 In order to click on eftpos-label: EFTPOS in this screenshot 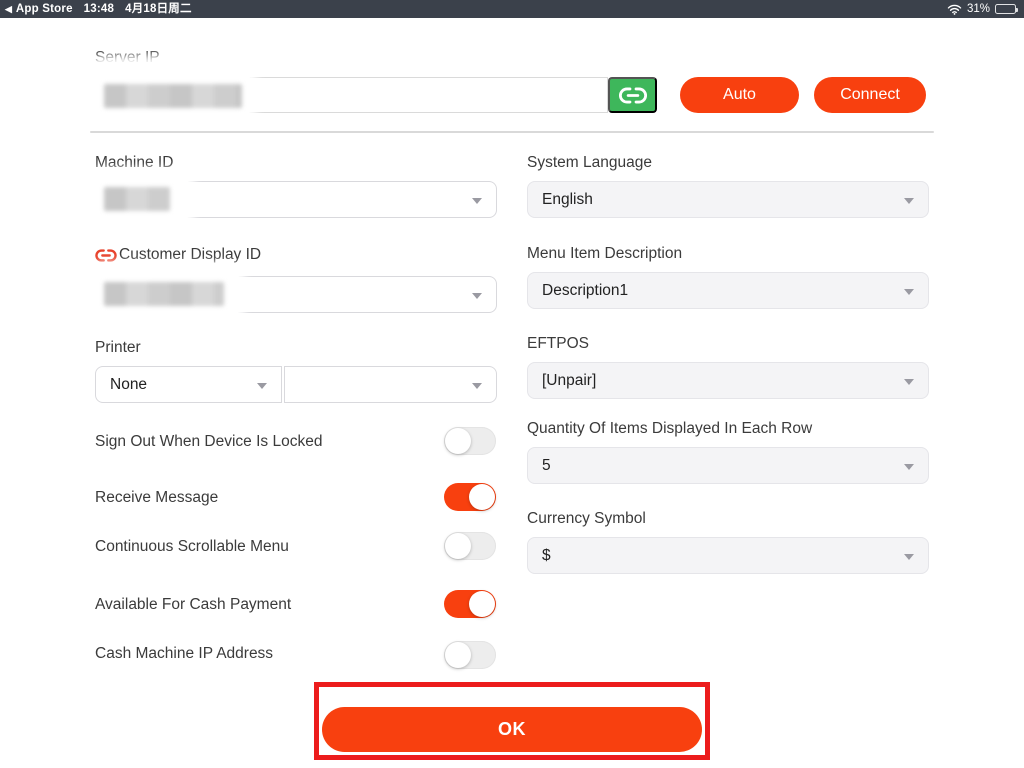, I will do `click(558, 343)`.